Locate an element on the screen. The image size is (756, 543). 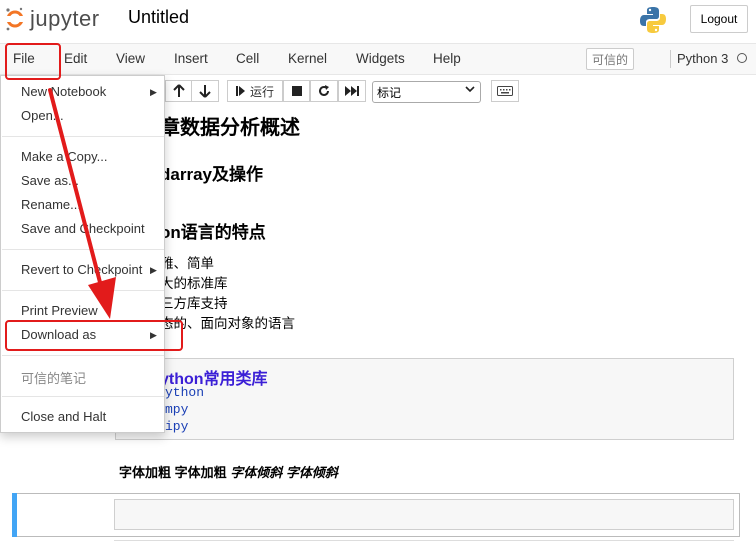
refresh-icon is located at coordinates (324, 90).